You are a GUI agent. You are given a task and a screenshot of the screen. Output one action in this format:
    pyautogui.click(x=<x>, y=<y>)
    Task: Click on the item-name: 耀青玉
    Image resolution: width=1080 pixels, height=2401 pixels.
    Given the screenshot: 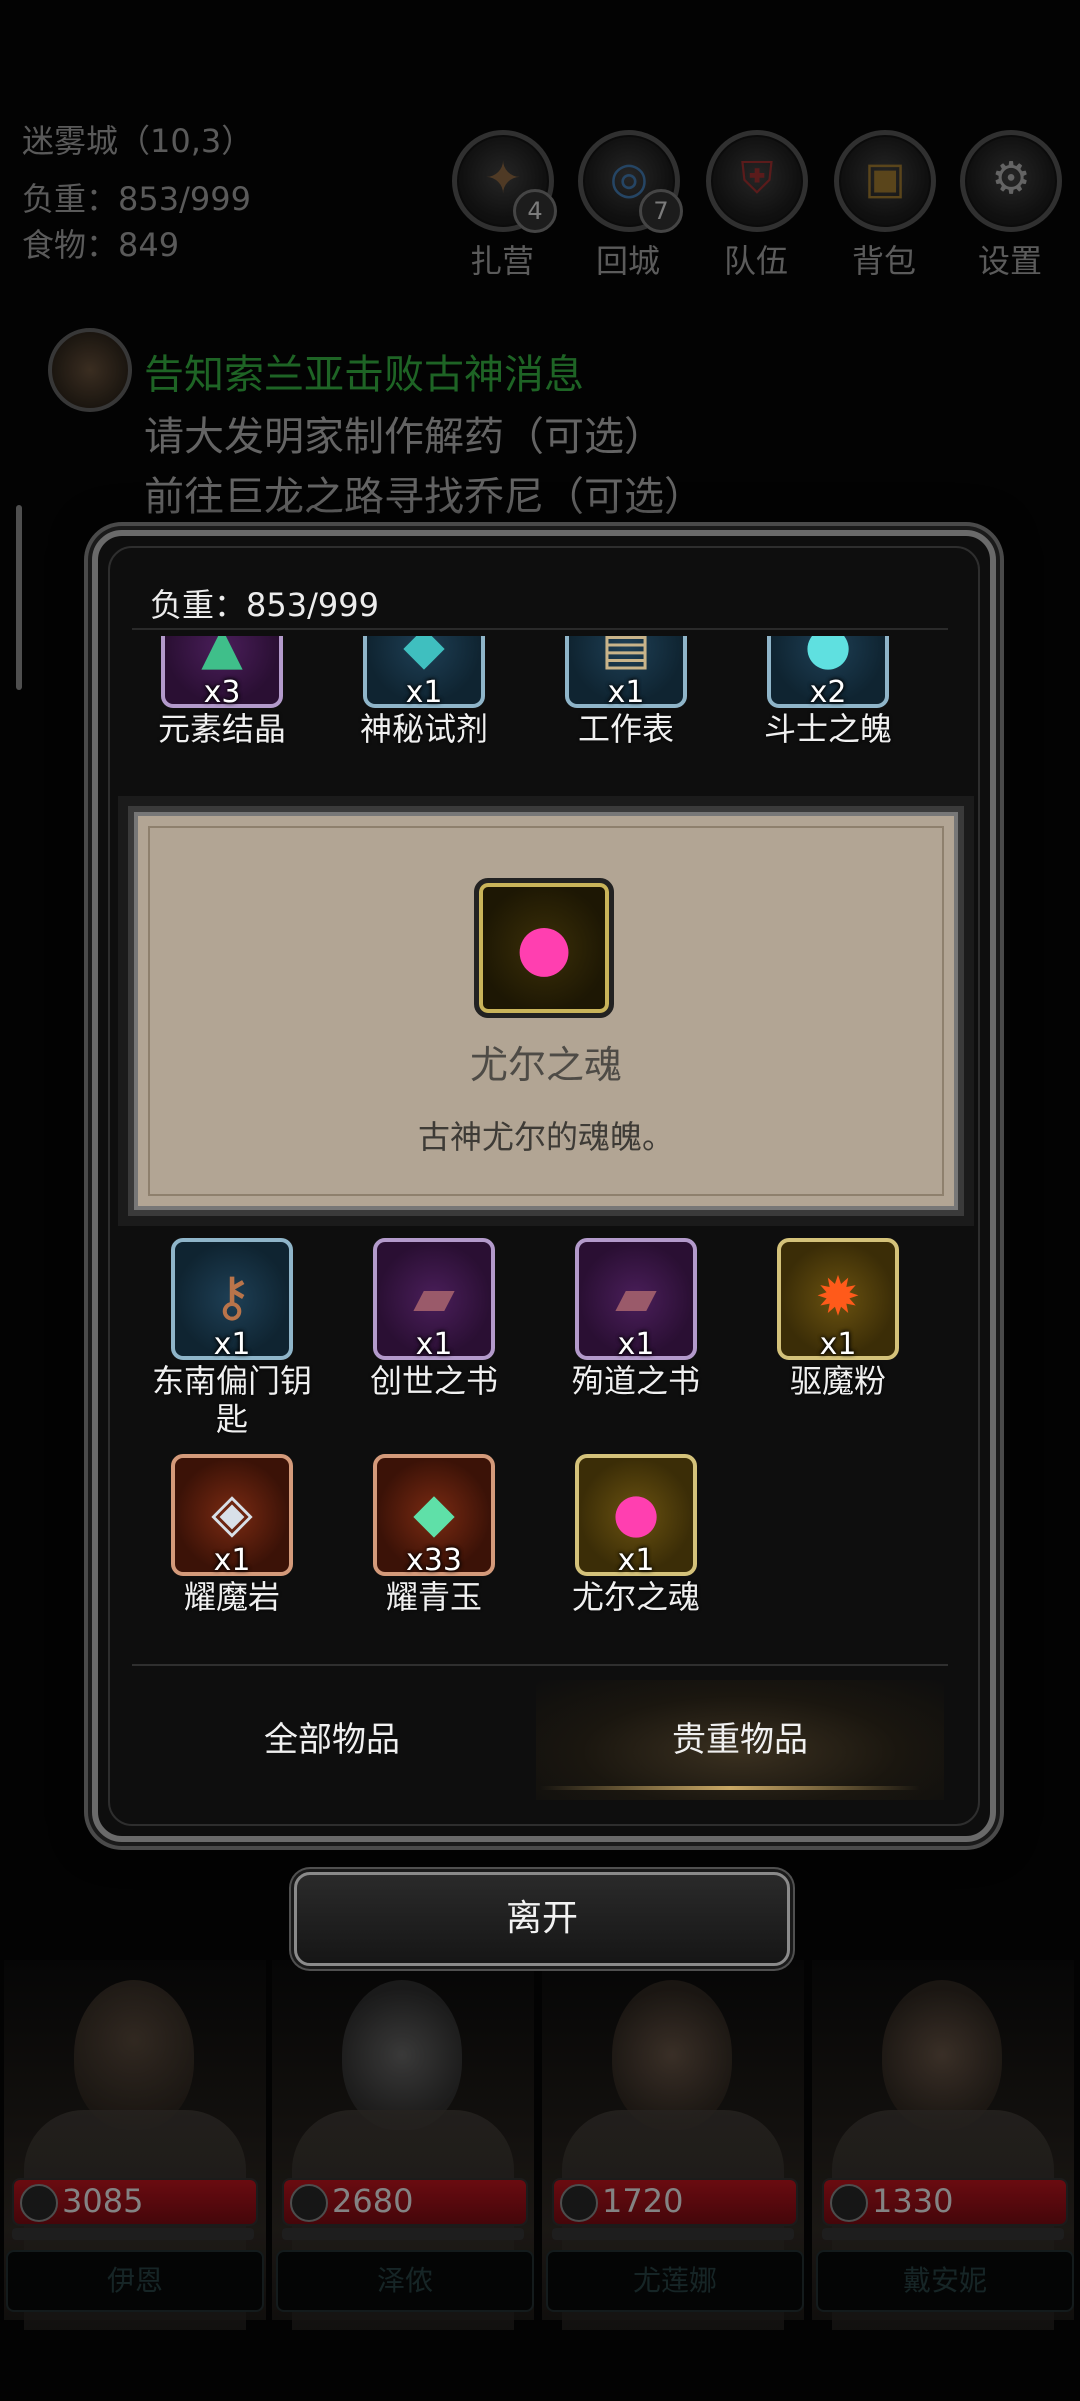 What is the action you would take?
    pyautogui.click(x=433, y=1597)
    